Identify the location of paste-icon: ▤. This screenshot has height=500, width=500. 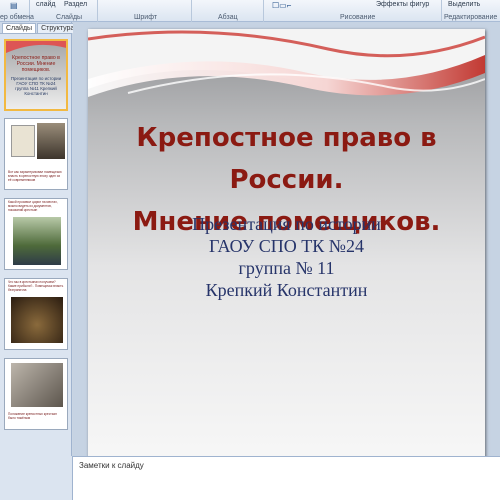
(14, 5).